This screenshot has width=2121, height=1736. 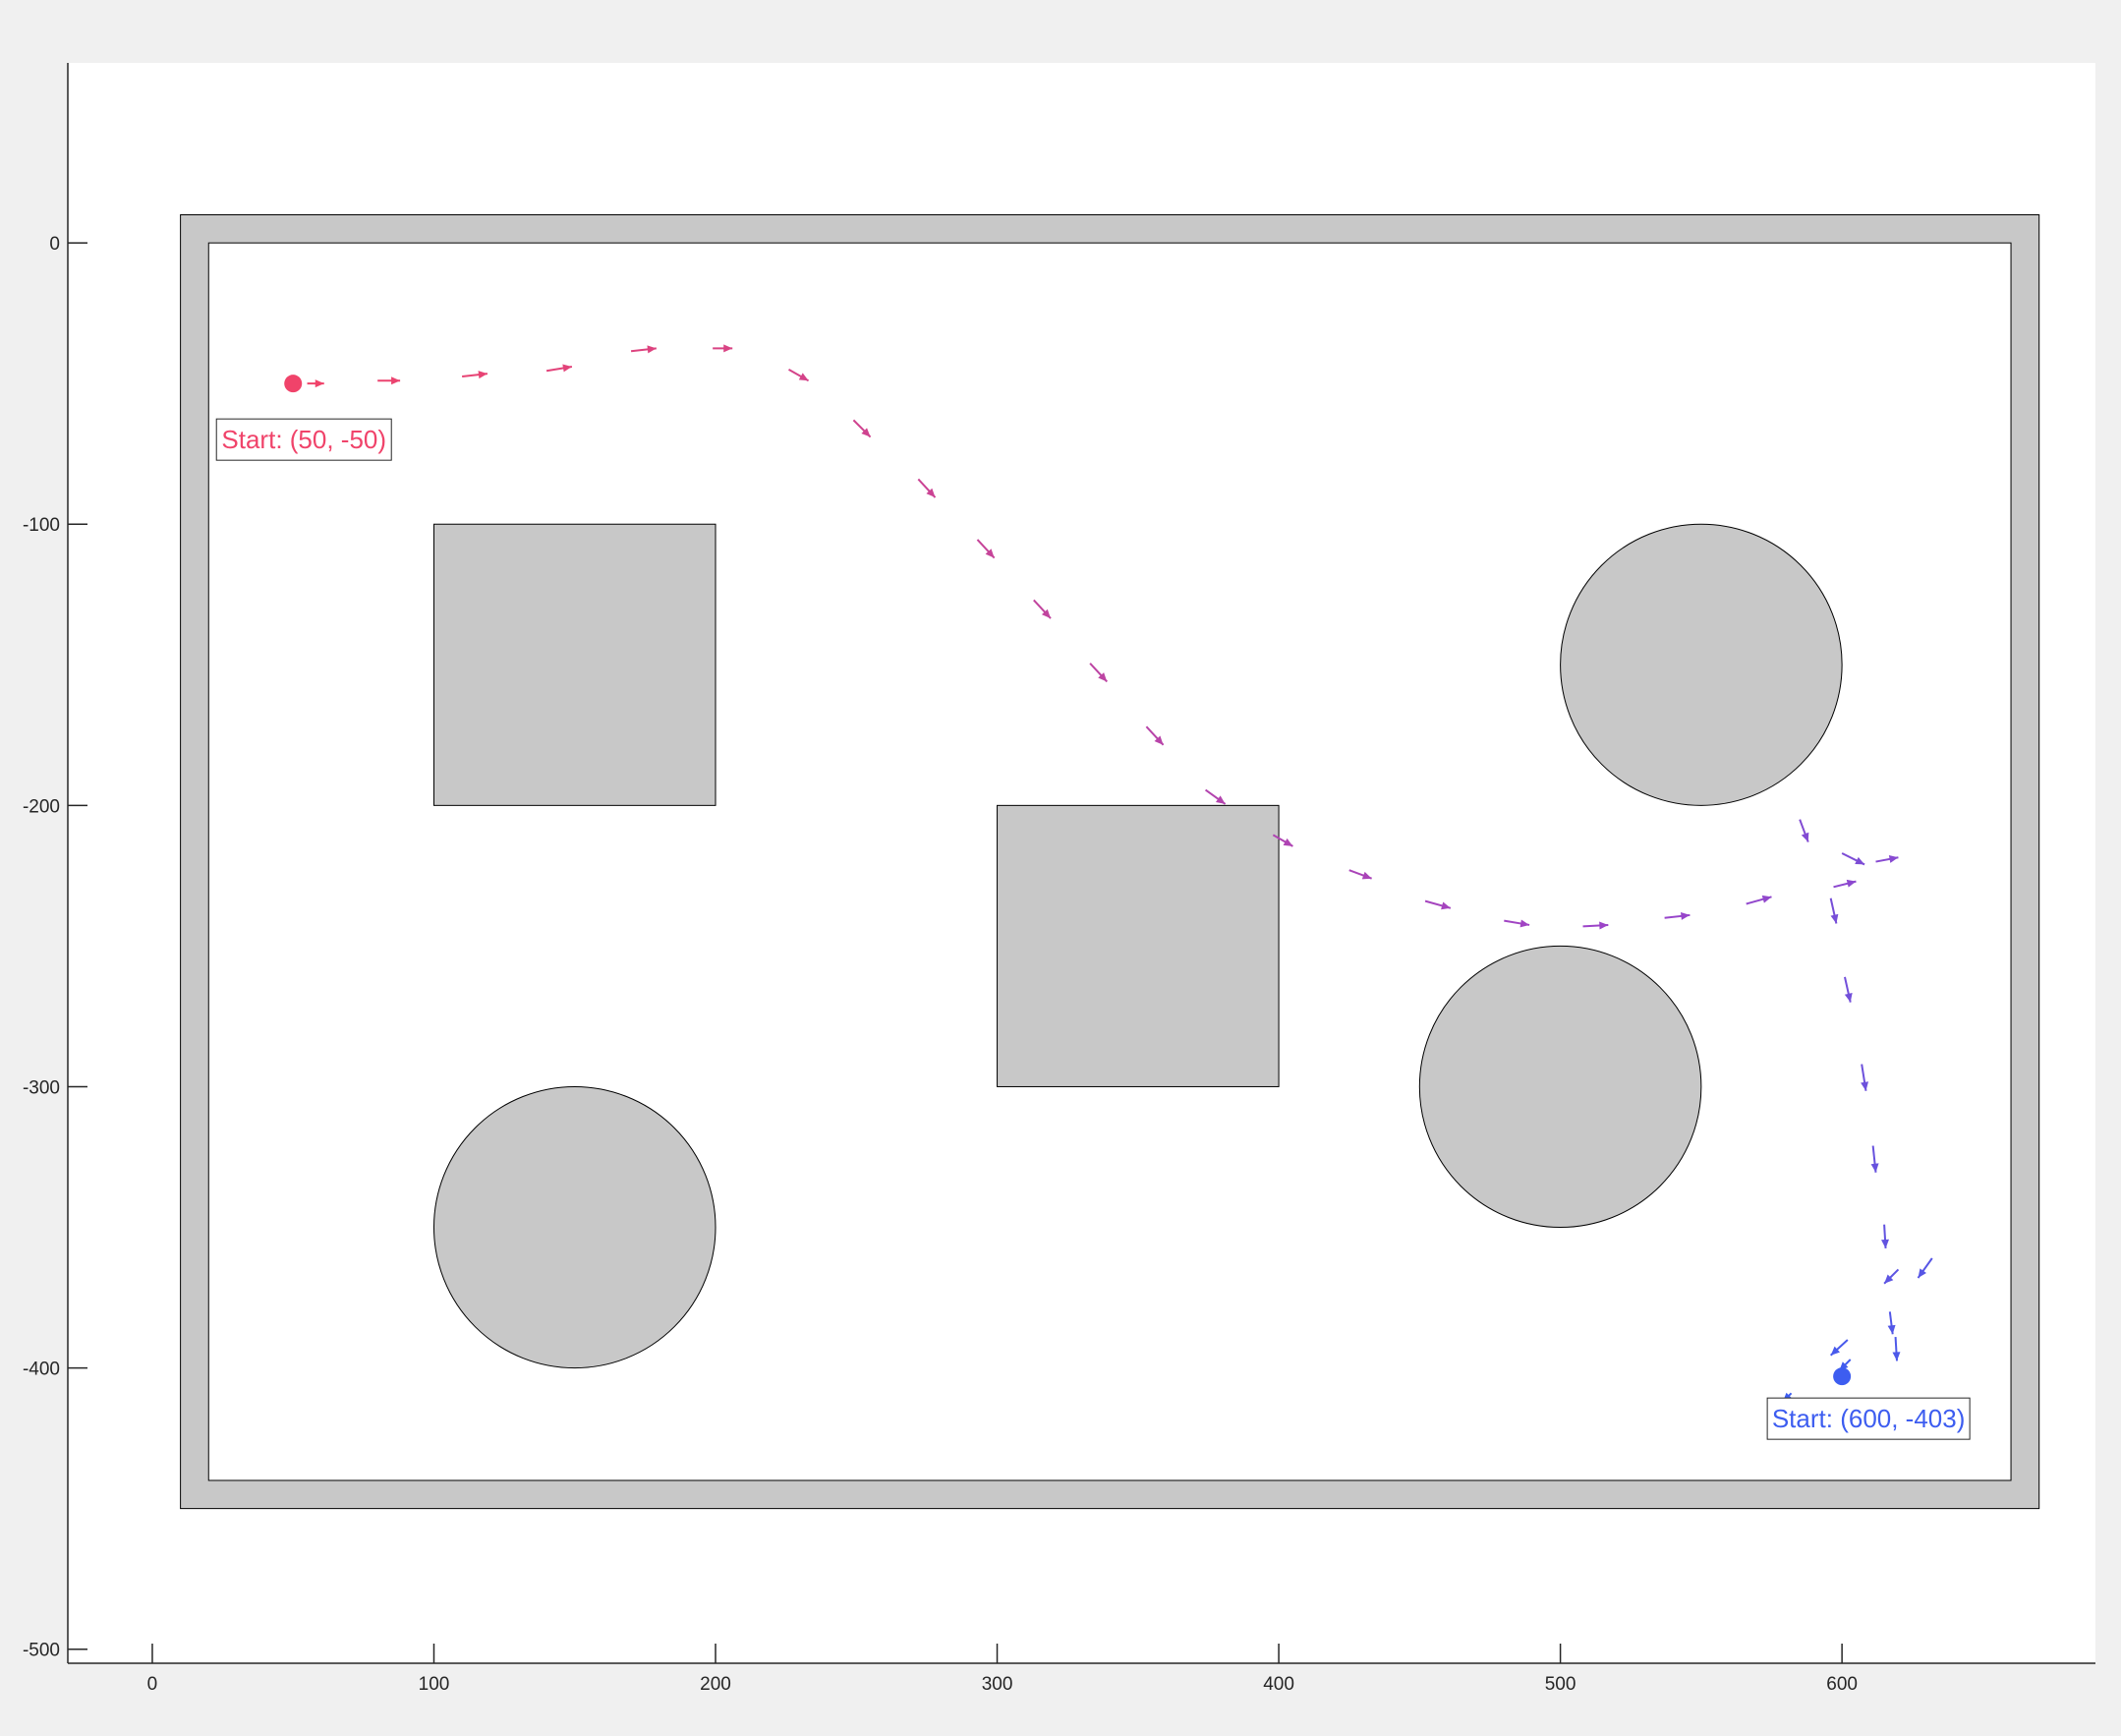 I want to click on x-tick-label: 400, so click(x=1278, y=1684).